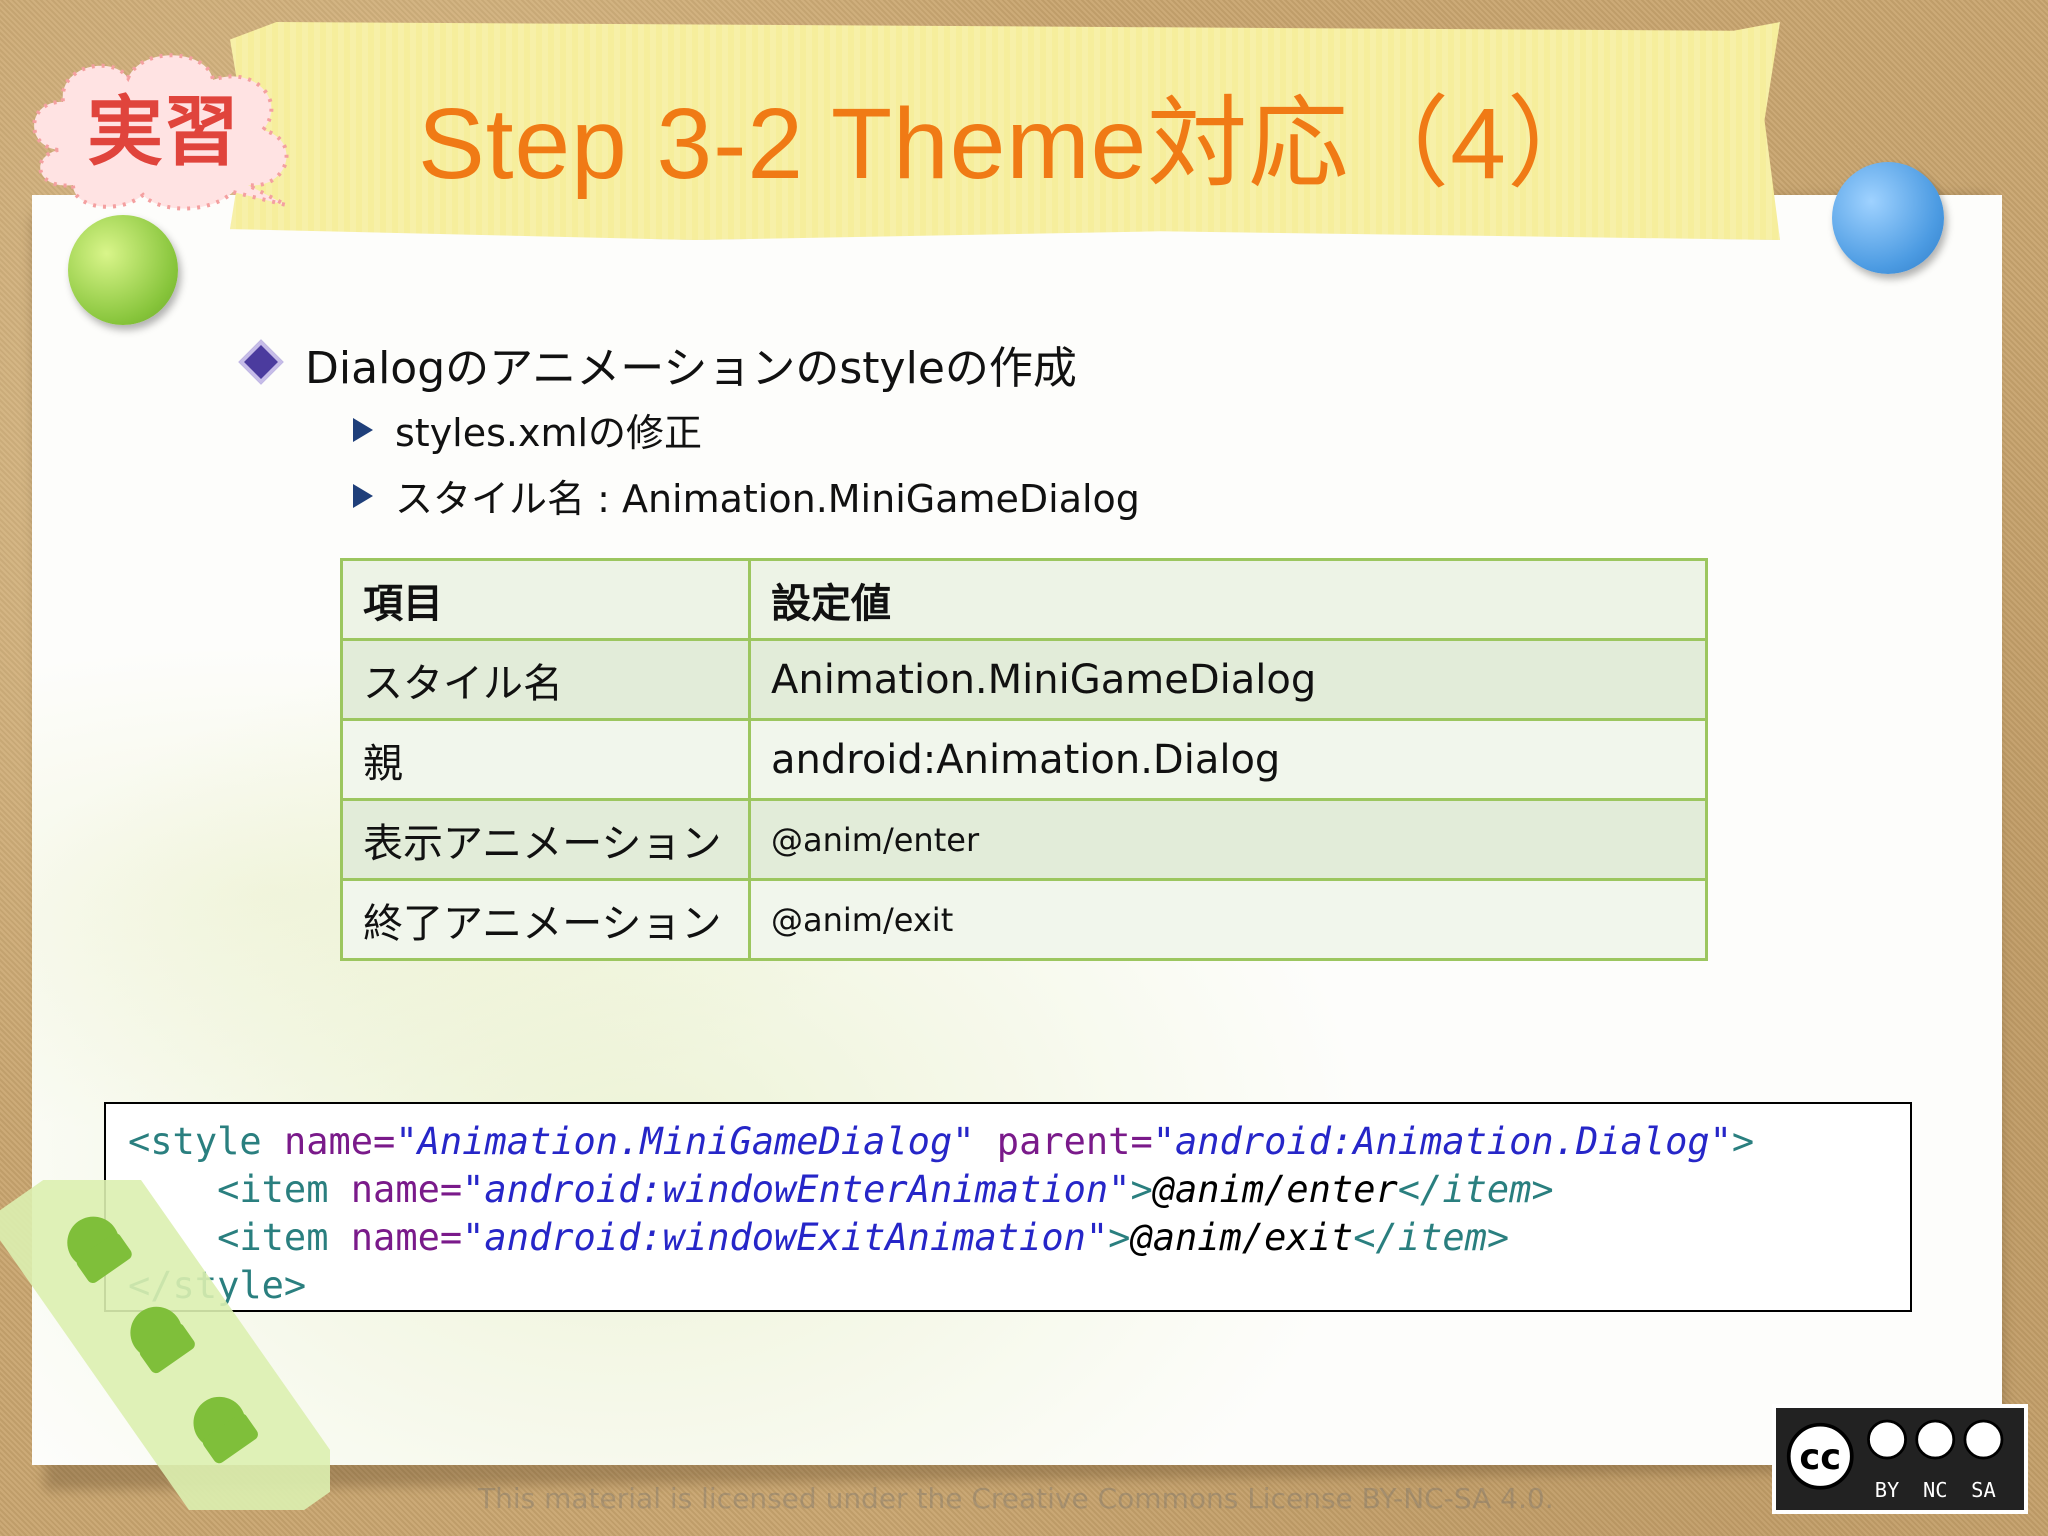 This screenshot has height=1536, width=2048. Describe the element at coordinates (545, 599) in the screenshot. I see `table-header-cell: 項目` at that location.